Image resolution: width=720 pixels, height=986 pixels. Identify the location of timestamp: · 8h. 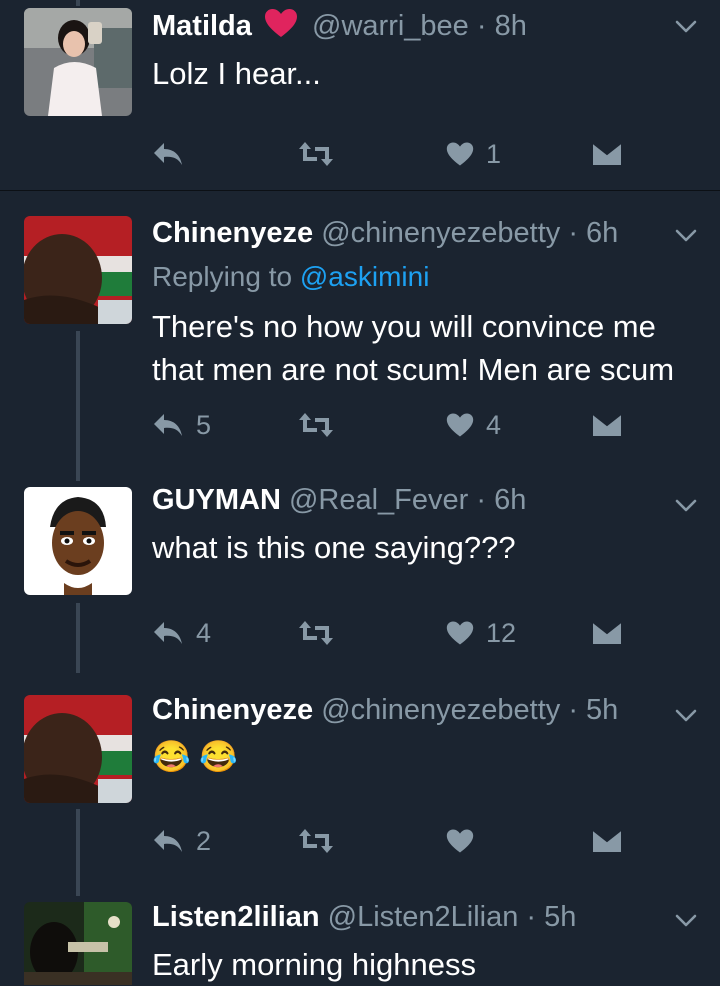
(501, 26).